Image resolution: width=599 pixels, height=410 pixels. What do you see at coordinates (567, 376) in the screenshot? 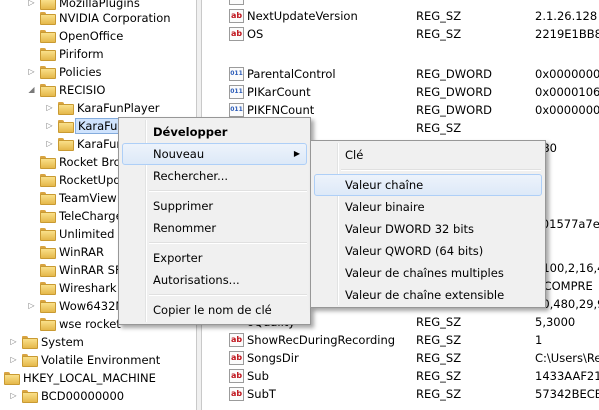
I see `value-data: 1433AAF21E` at bounding box center [567, 376].